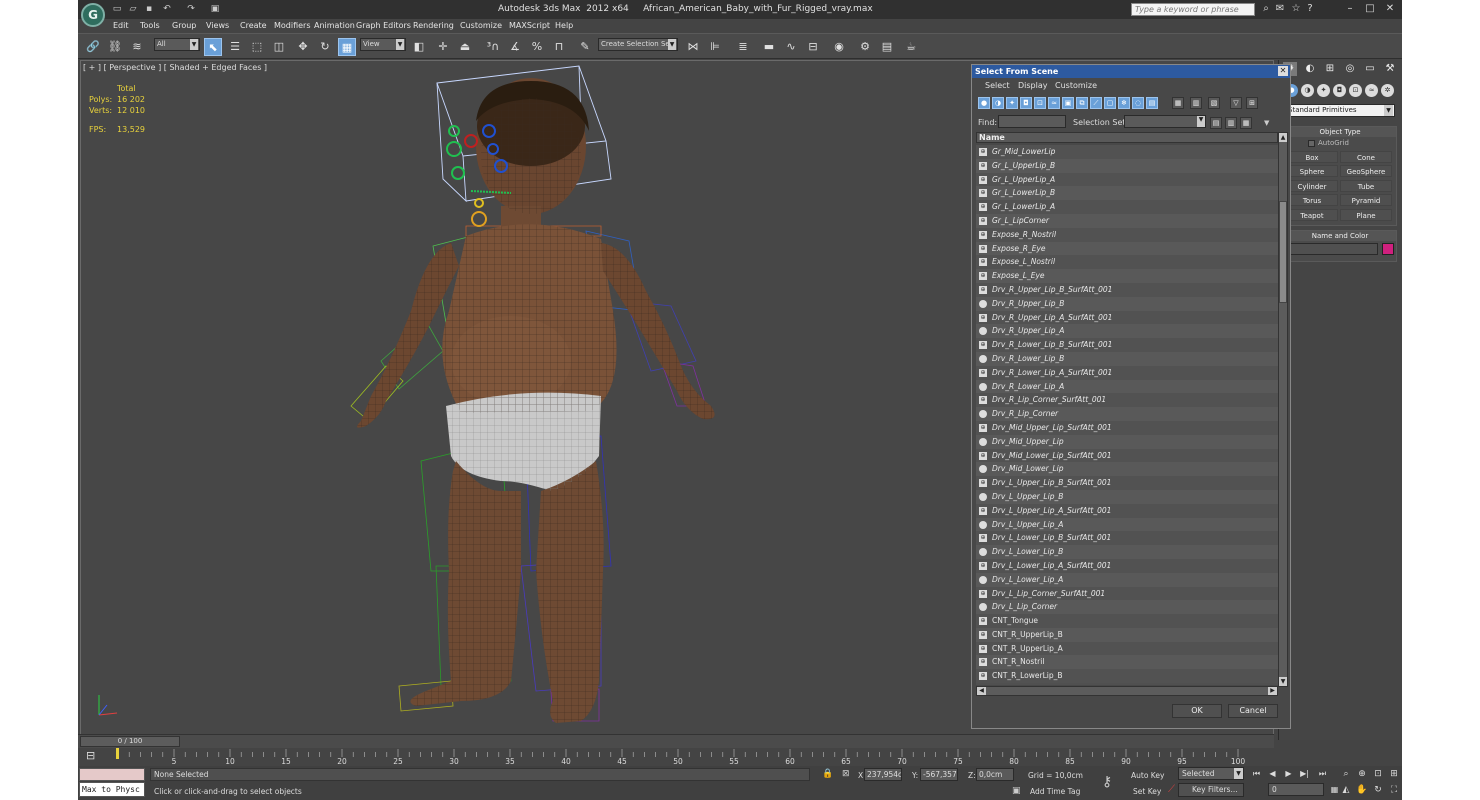  I want to click on pyramid-button: Pyramid, so click(1366, 200).